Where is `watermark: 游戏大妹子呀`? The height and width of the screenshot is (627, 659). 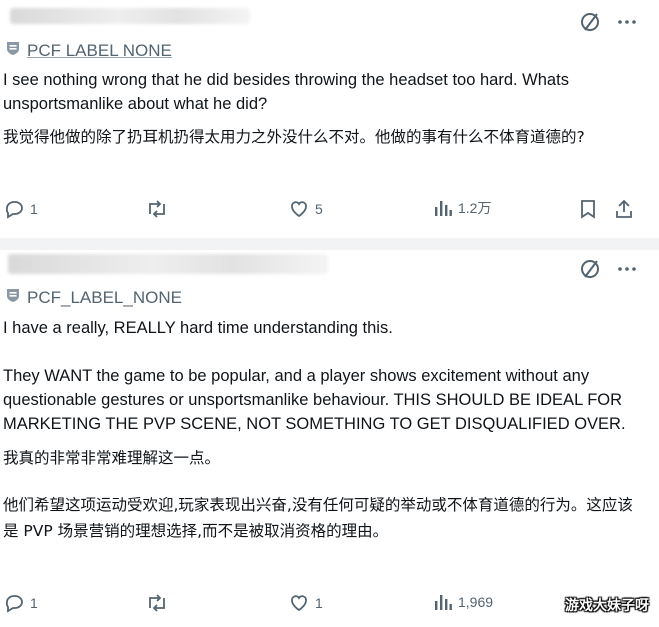
watermark: 游戏大妹子呀 is located at coordinates (607, 606).